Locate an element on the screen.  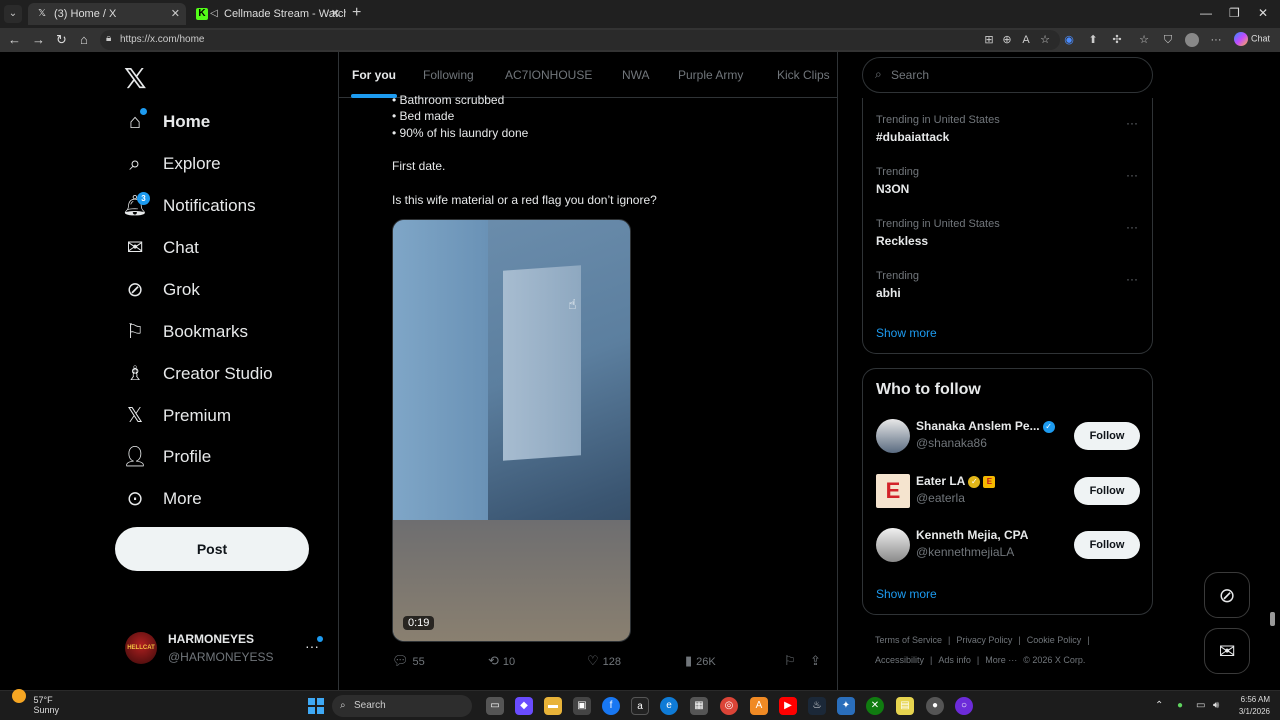
close-window-icon: ✕ is located at coordinates (1263, 13).